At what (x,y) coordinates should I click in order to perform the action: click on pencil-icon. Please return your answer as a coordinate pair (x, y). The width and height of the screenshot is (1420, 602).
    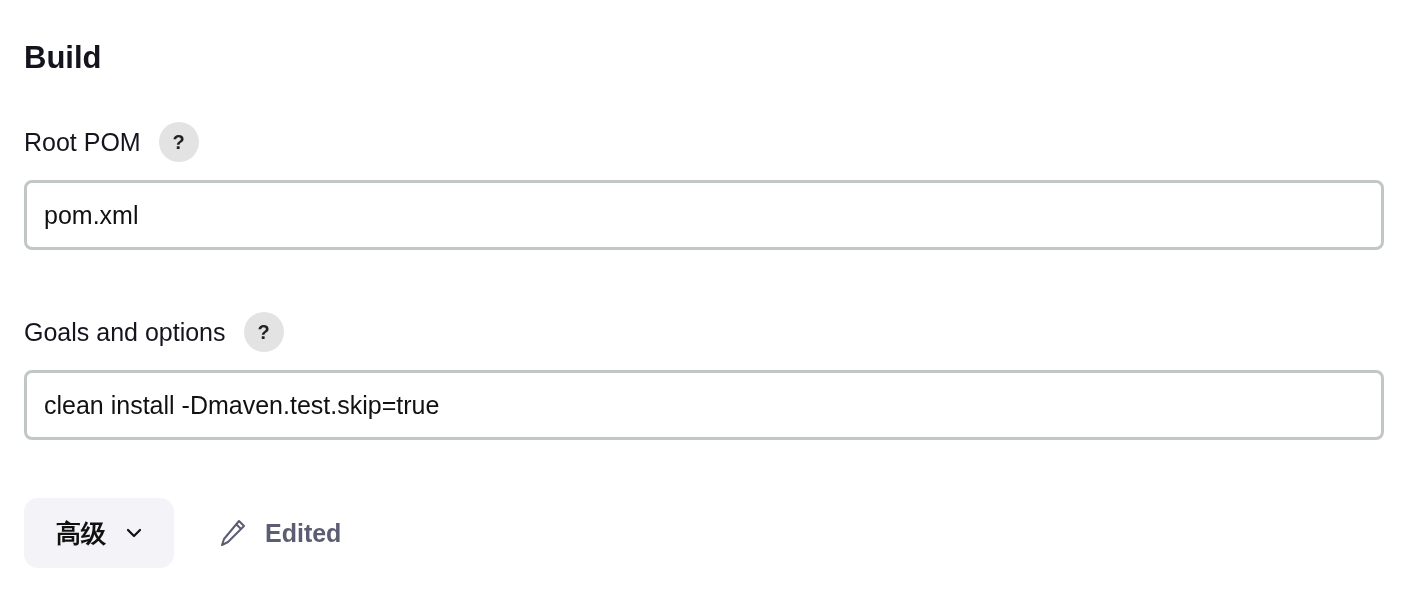
    Looking at the image, I should click on (233, 533).